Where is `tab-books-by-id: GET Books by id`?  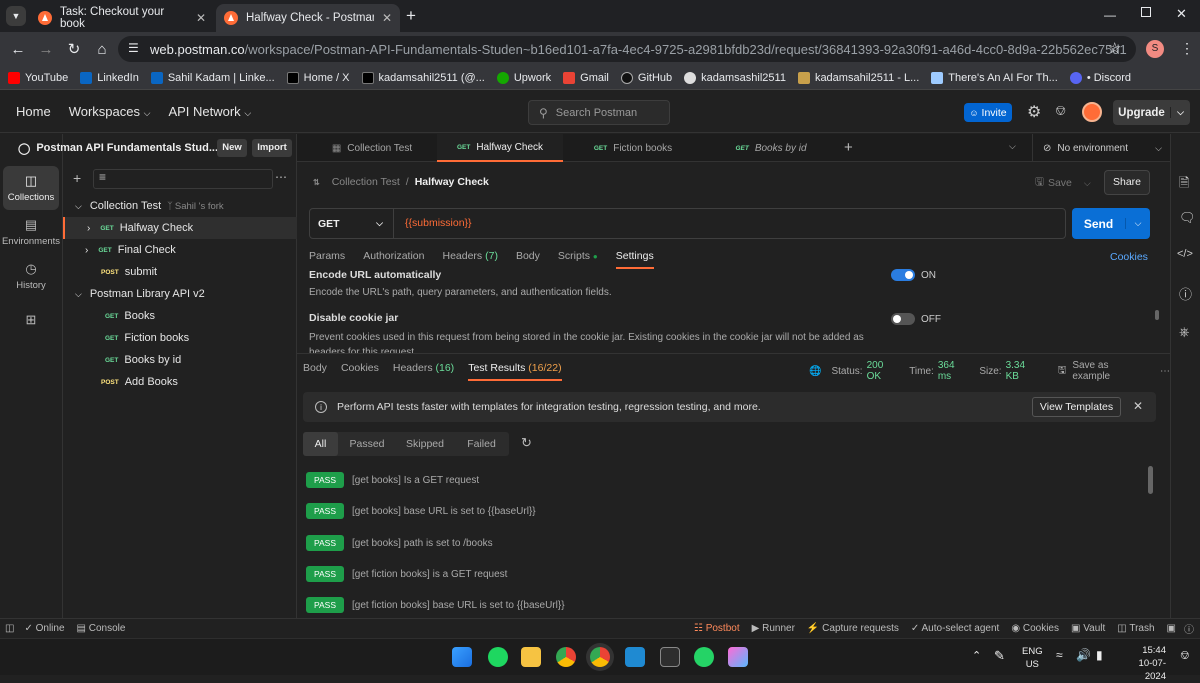
tab-books-by-id: GET Books by id is located at coordinates (771, 148).